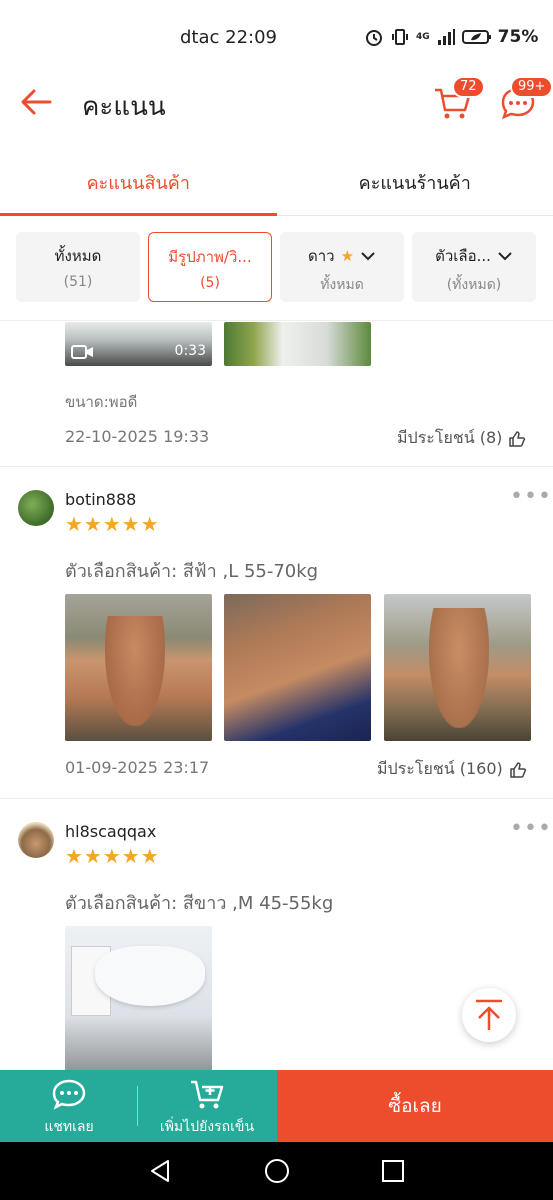 Image resolution: width=553 pixels, height=1200 pixels. What do you see at coordinates (190, 351) in the screenshot?
I see `video-duration: 0:33` at bounding box center [190, 351].